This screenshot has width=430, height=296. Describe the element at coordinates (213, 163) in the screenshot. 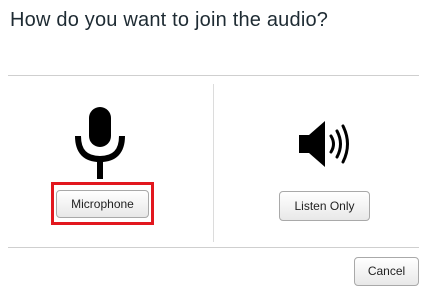

I see `options-divider` at that location.